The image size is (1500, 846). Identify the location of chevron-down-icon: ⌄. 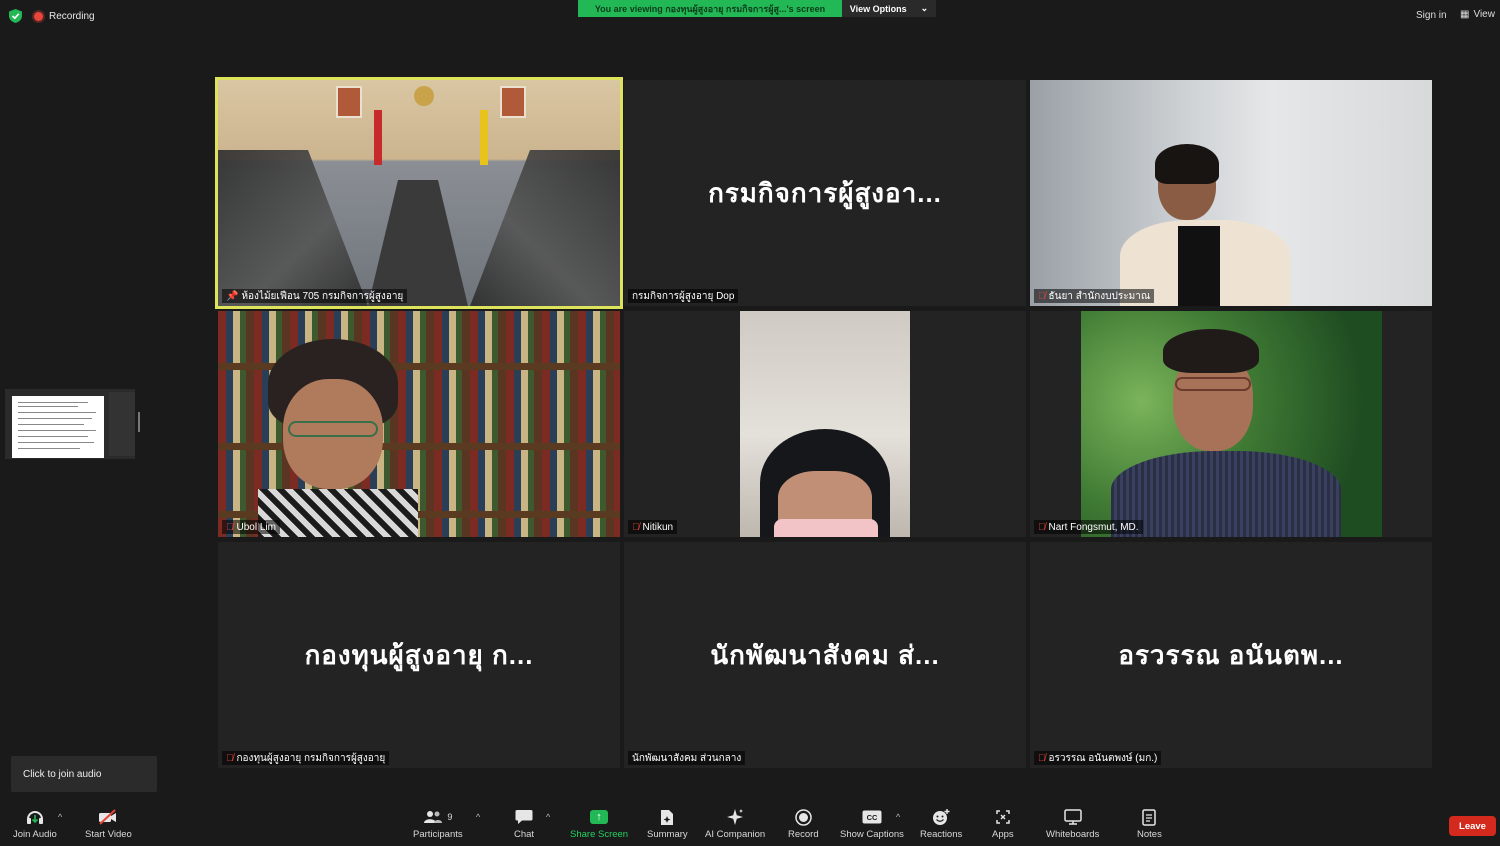
(924, 8).